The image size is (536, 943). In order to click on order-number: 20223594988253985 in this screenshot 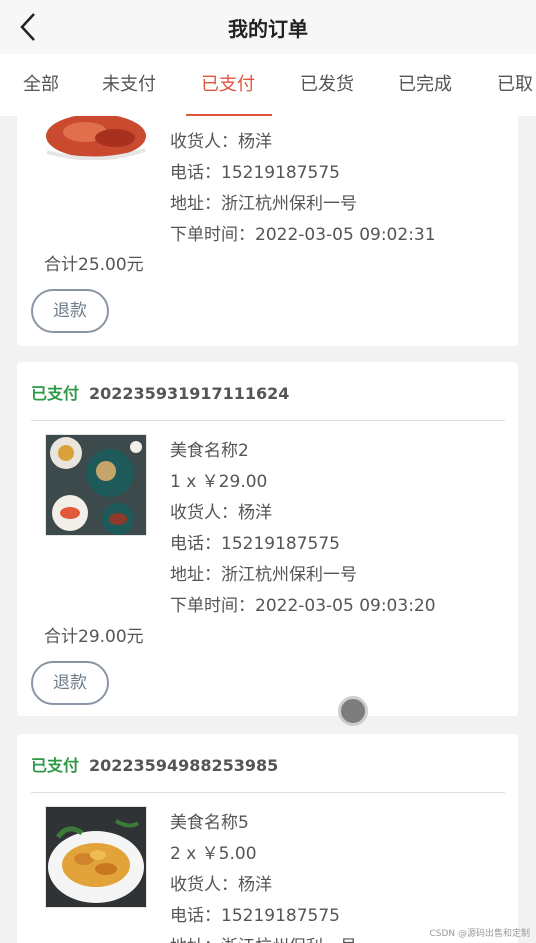, I will do `click(184, 765)`.